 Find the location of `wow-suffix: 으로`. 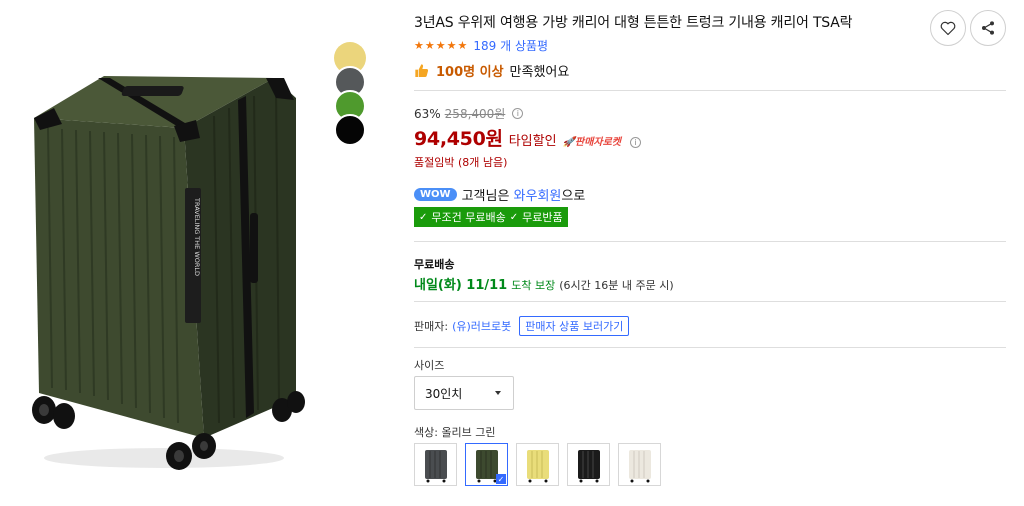

wow-suffix: 으로 is located at coordinates (573, 196).